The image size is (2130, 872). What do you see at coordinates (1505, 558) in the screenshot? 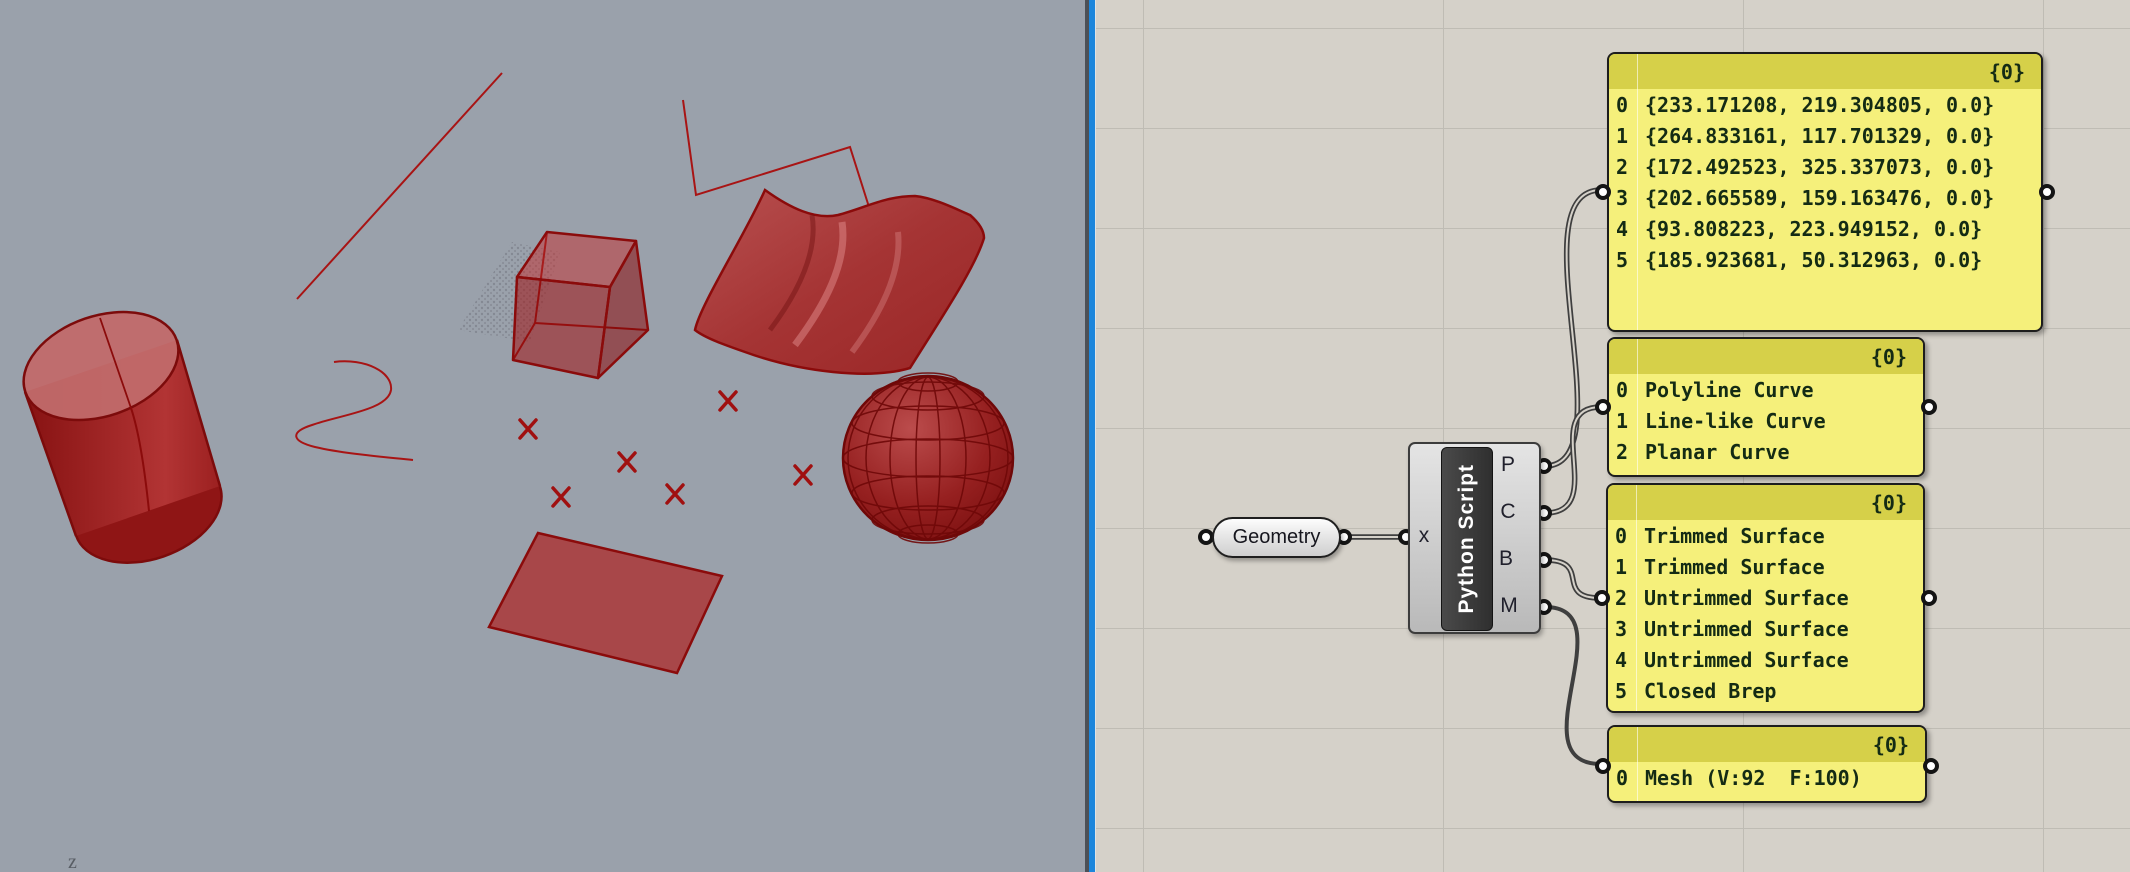
I see `port-label-b: B` at bounding box center [1505, 558].